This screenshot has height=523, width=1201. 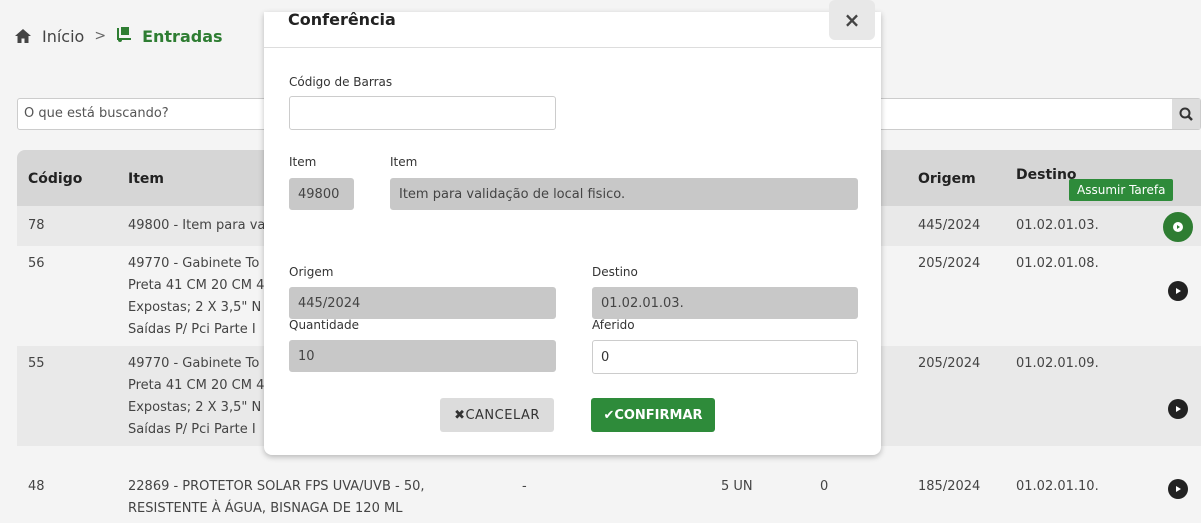 I want to click on destino-label: Destino, so click(x=615, y=272).